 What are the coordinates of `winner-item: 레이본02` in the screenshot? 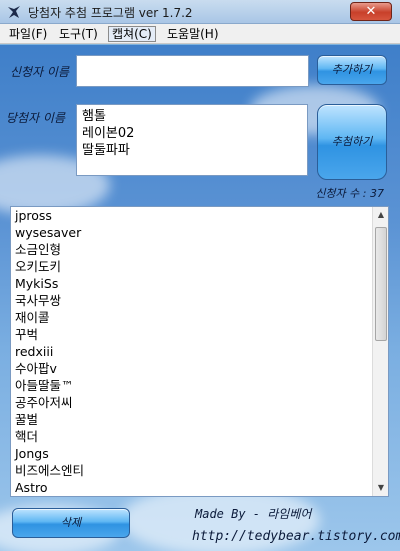 It's located at (108, 133).